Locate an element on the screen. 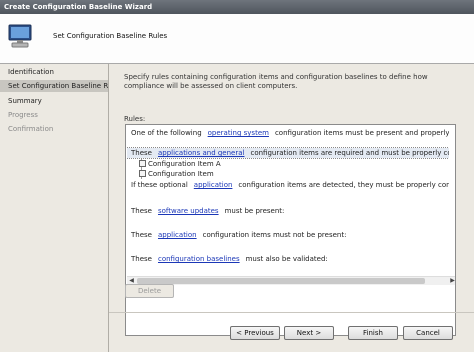  computer-icon is located at coordinates (20, 36).